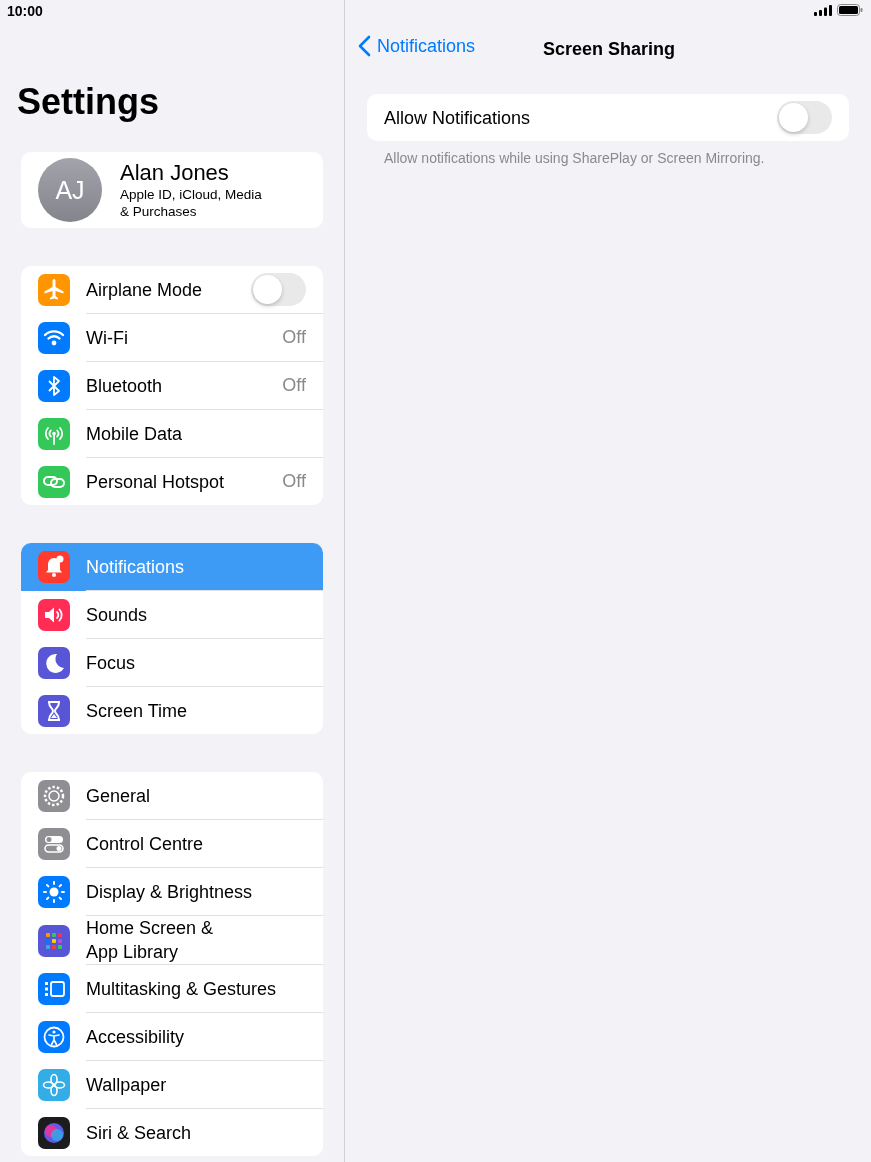 This screenshot has height=1162, width=871. I want to click on profile-name: Alan Jones, so click(175, 173).